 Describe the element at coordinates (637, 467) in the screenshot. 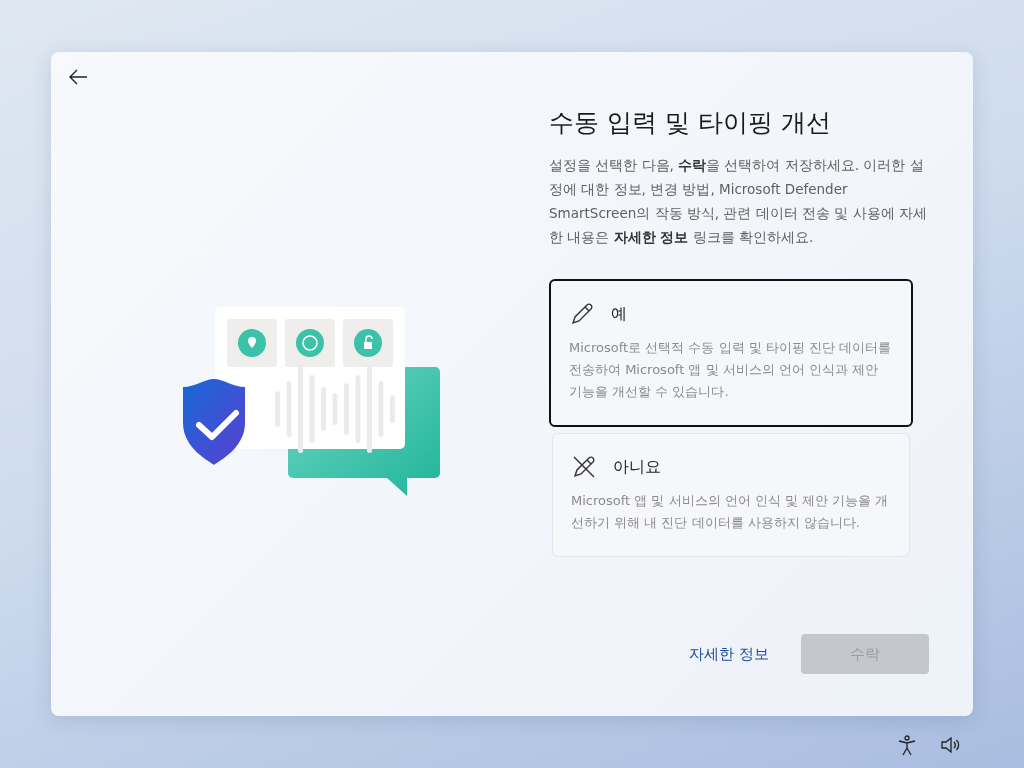

I see `option-label: 아니요` at that location.